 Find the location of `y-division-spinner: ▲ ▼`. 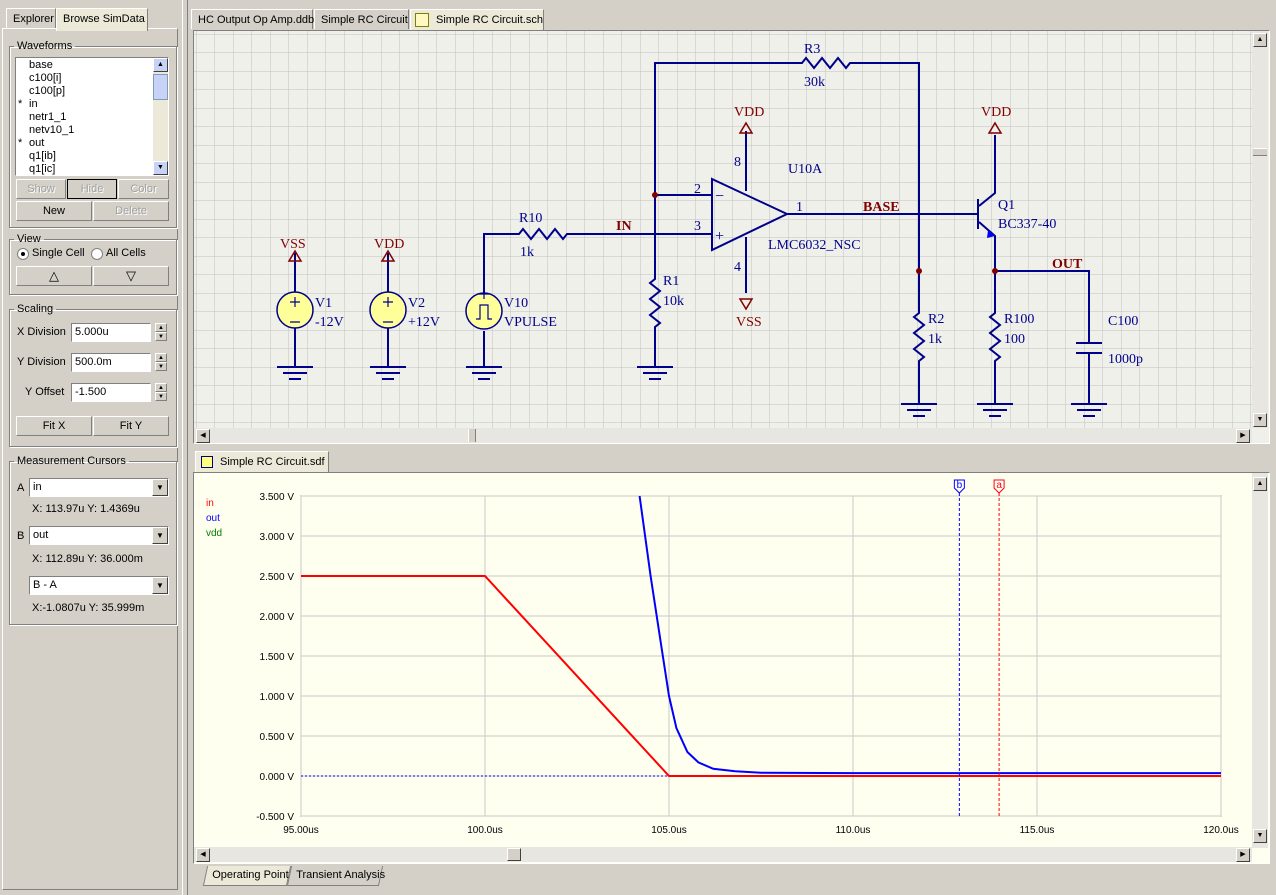

y-division-spinner: ▲ ▼ is located at coordinates (161, 362).